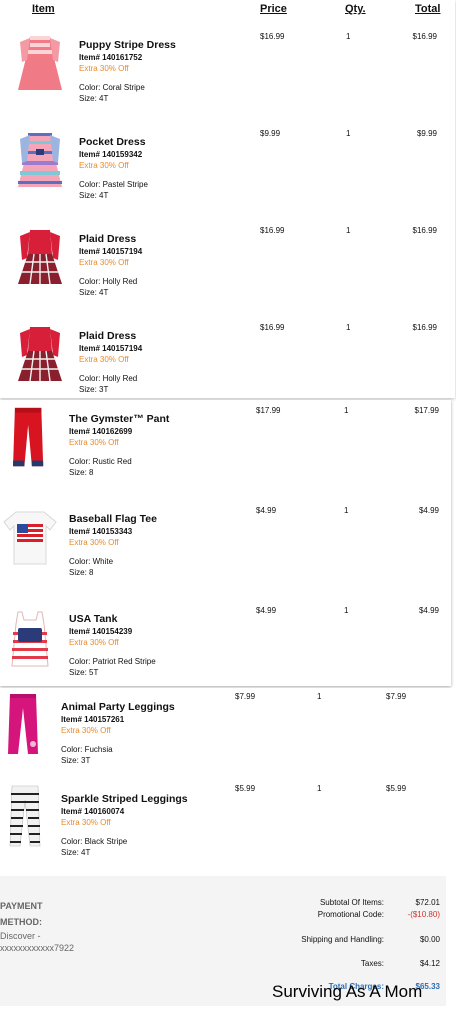  I want to click on item-color: Color: White, so click(91, 561).